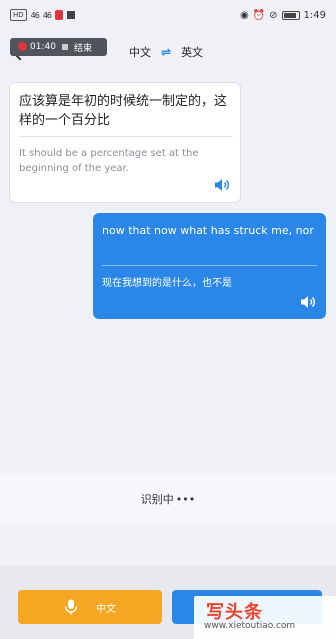 Image resolution: width=336 pixels, height=639 pixels. Describe the element at coordinates (250, 626) in the screenshot. I see `watermark-url: www.xietoutiao.com` at that location.